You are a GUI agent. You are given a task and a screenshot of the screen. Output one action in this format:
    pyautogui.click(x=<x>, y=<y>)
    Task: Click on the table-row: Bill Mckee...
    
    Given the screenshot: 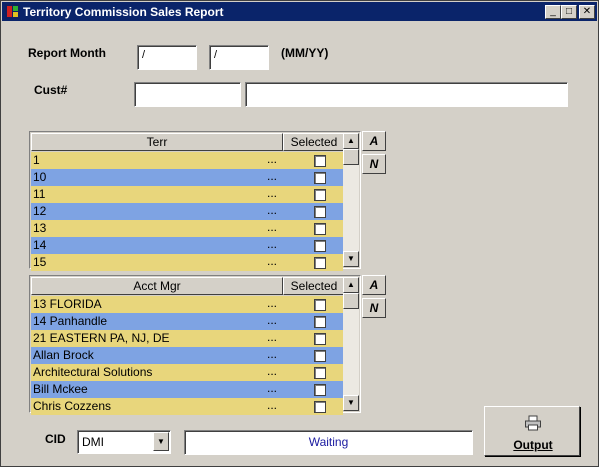 What is the action you would take?
    pyautogui.click(x=187, y=389)
    